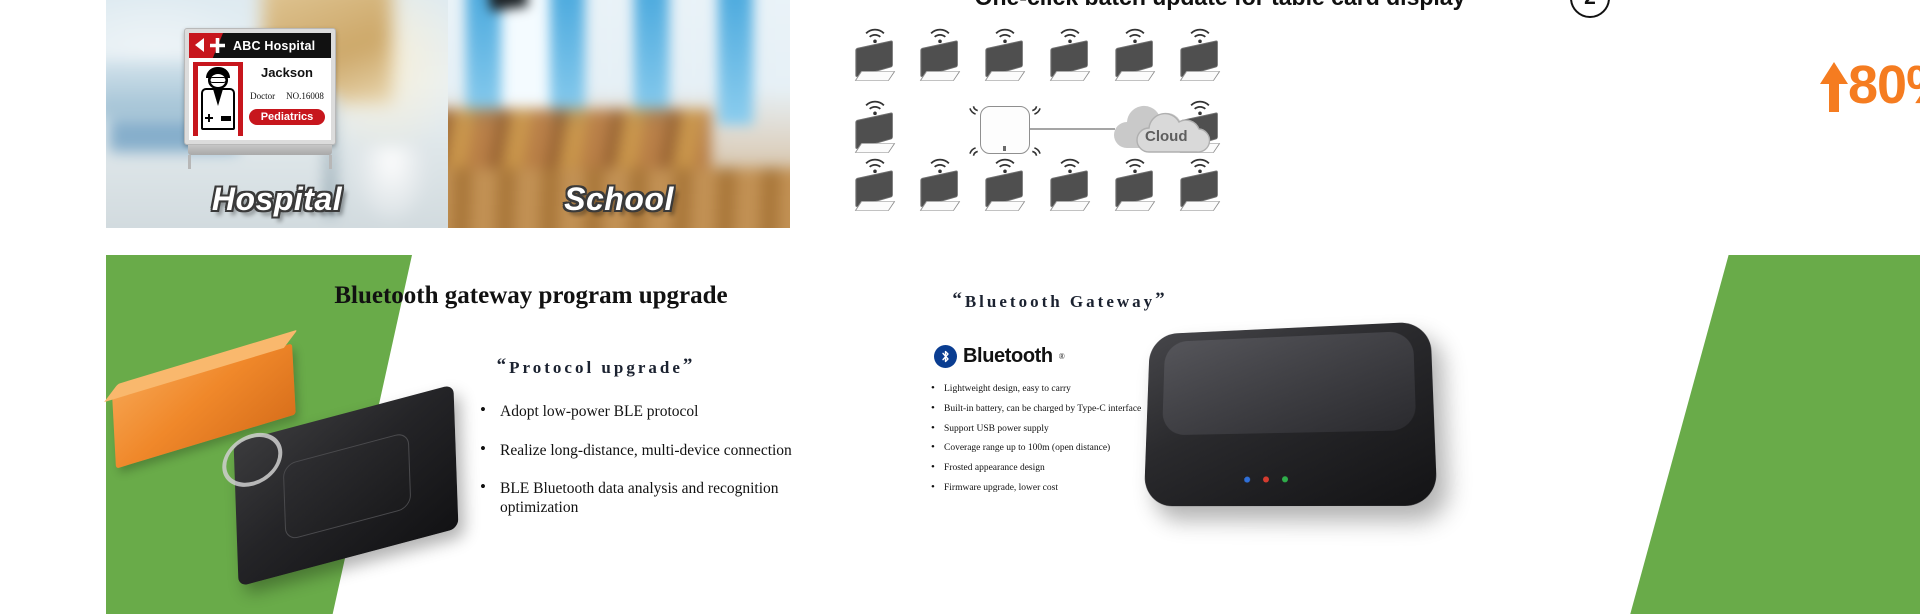 Image resolution: width=1920 pixels, height=614 pixels. Describe the element at coordinates (1166, 136) in the screenshot. I see `cloud-label: Cloud` at that location.